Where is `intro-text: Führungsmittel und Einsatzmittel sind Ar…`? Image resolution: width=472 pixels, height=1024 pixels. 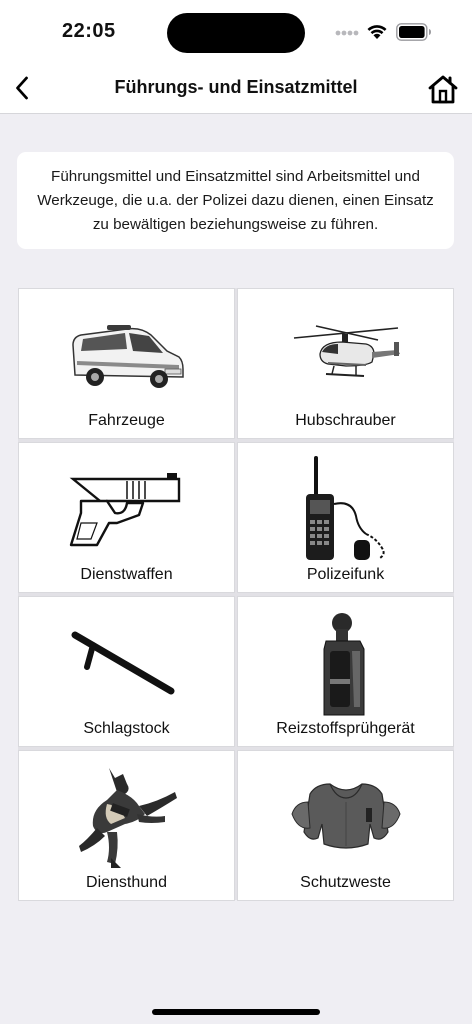
intro-text: Führungsmittel und Einsatzmittel sind Ar… is located at coordinates (235, 200).